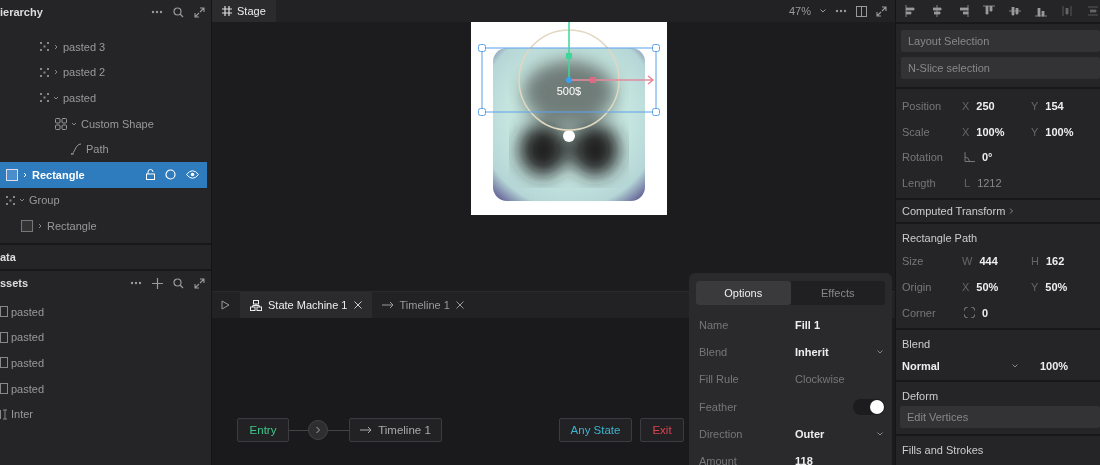 The width and height of the screenshot is (1100, 465). What do you see at coordinates (61, 123) in the screenshot?
I see `shapes-icon` at bounding box center [61, 123].